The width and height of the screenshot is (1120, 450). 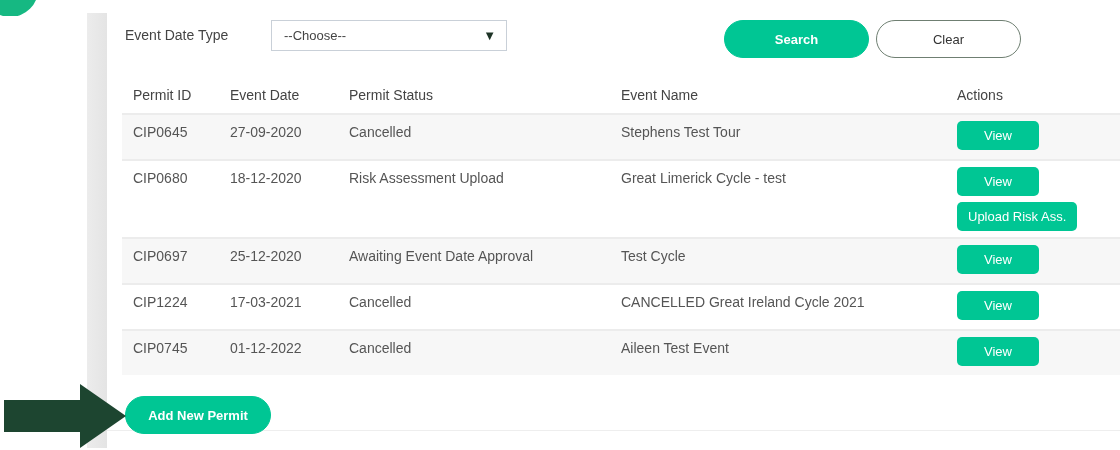 I want to click on field-label: Event Date Type, so click(x=177, y=35).